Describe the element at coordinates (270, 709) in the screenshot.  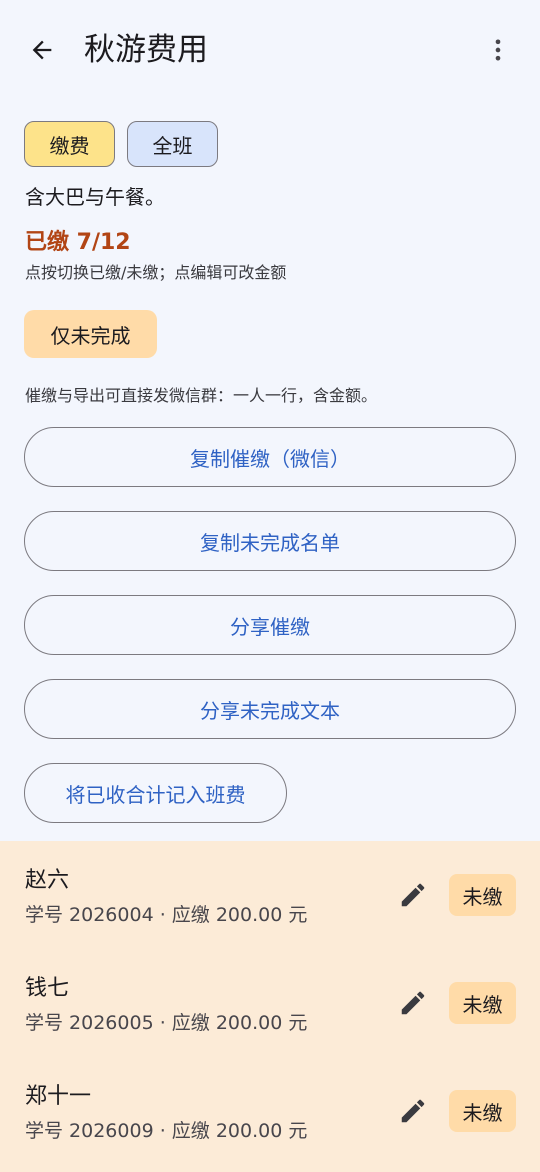
I see `share-unfinished-text-button: 分享未完成文本` at that location.